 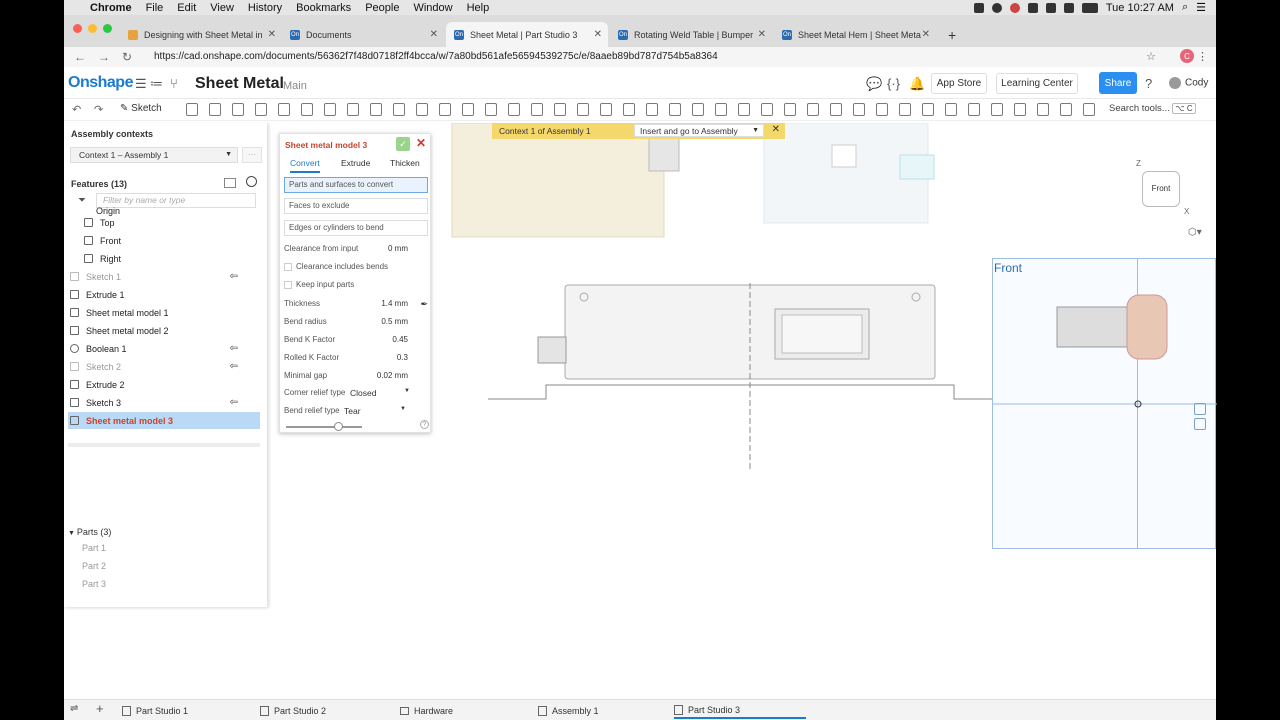 What do you see at coordinates (382, 8) in the screenshot?
I see `menu-people: People` at bounding box center [382, 8].